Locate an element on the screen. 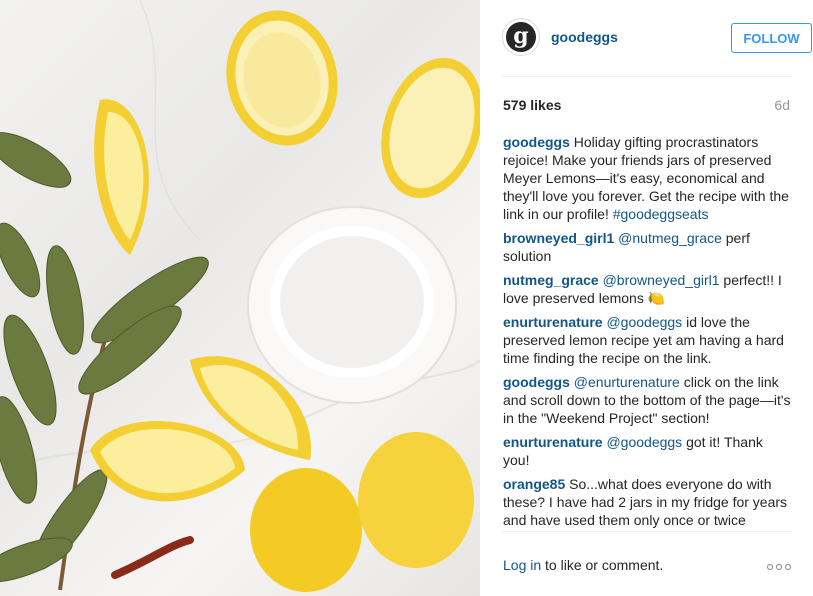 The width and height of the screenshot is (813, 596). follow-button: FOLLOW is located at coordinates (771, 38).